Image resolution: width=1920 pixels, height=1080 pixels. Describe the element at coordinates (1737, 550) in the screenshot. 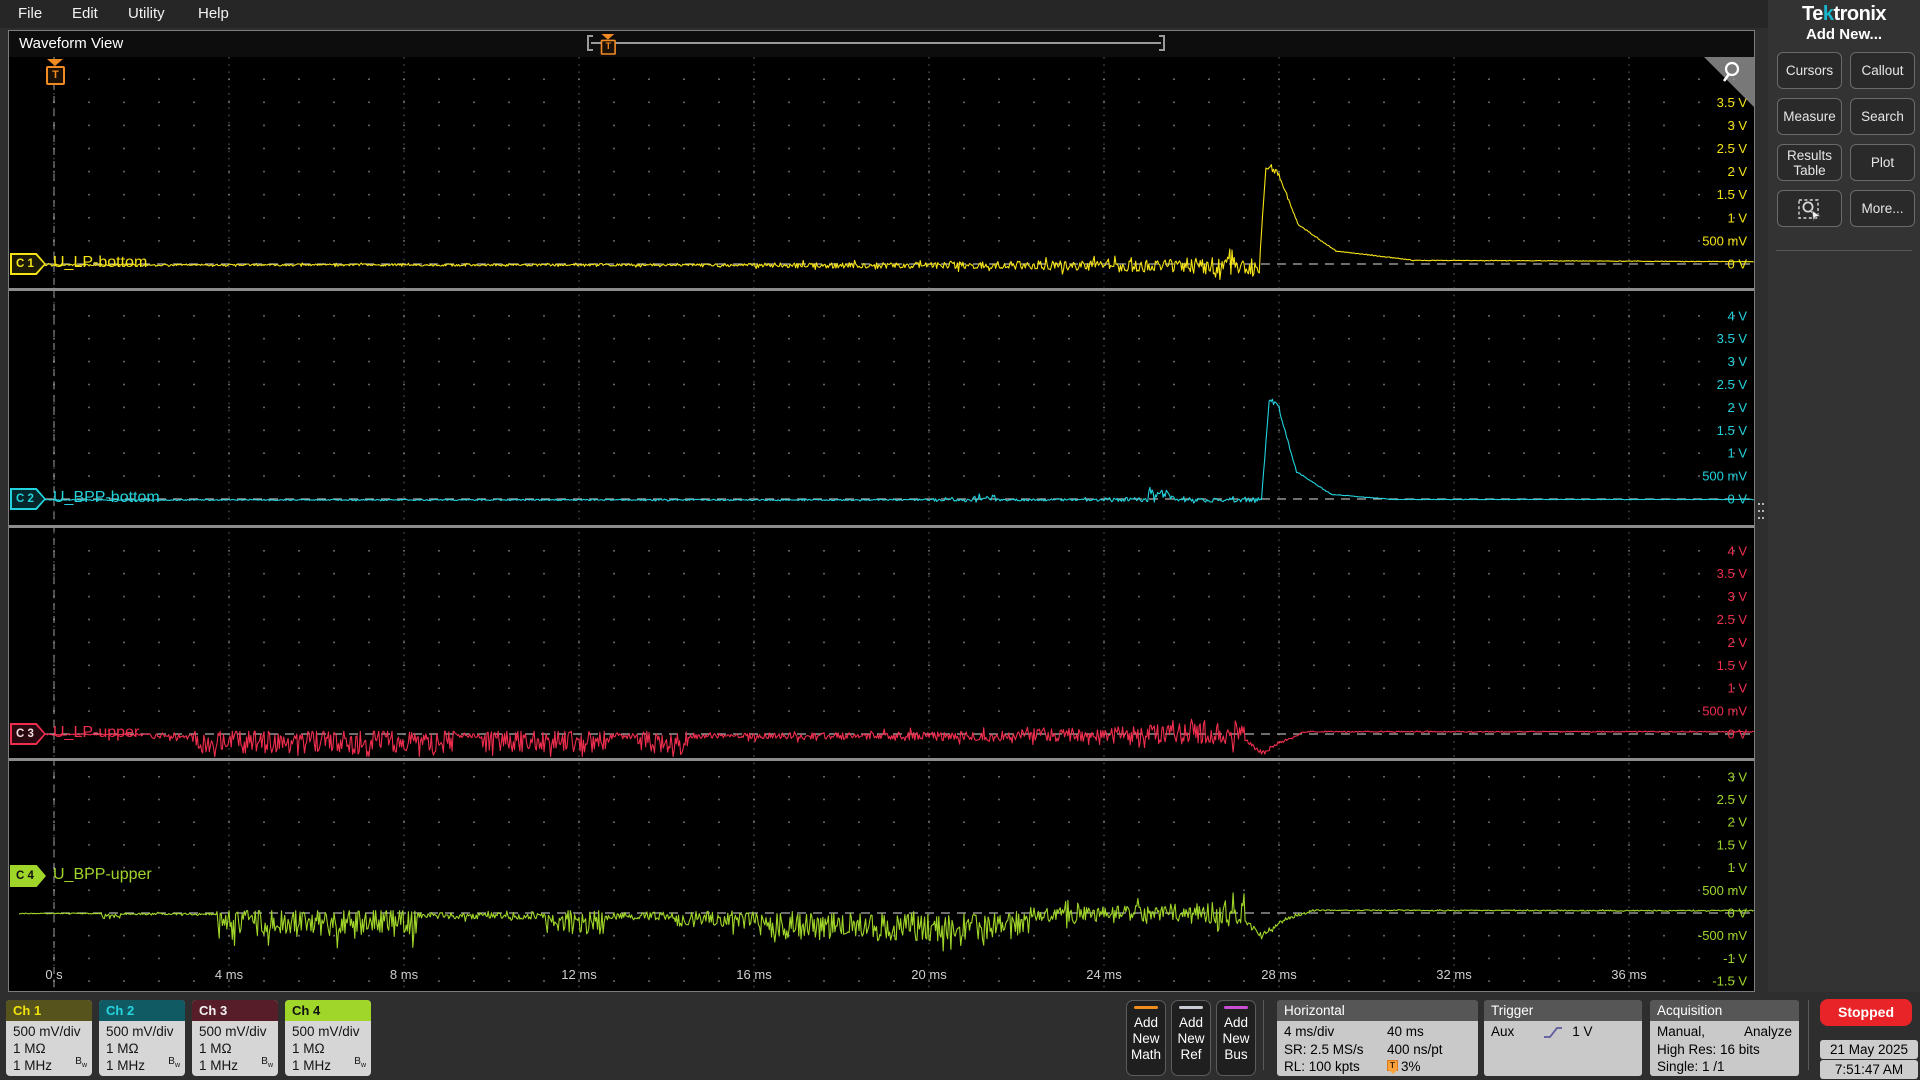

I see `v-axis-label: 4 V` at that location.